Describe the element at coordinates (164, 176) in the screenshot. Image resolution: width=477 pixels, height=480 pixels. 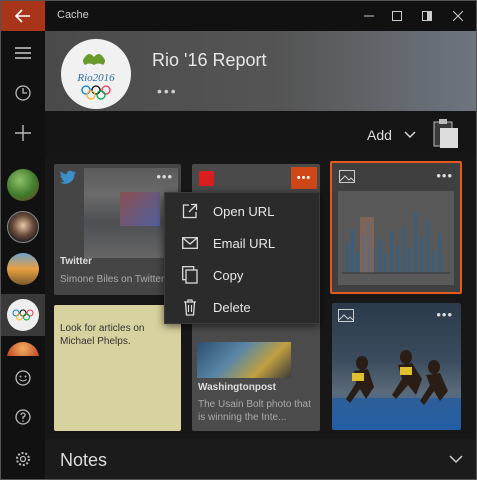
I see `twitter-card-more-button: •••` at that location.